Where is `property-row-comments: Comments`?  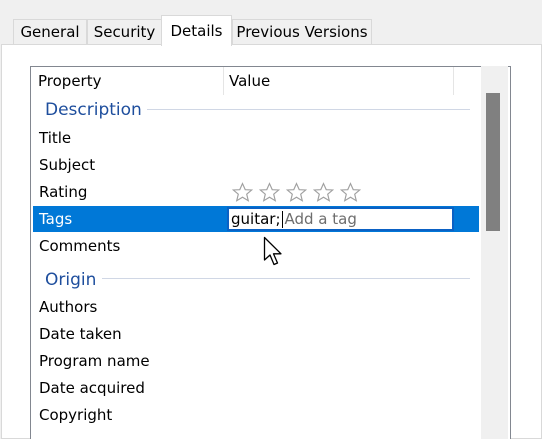 property-row-comments: Comments is located at coordinates (256, 246).